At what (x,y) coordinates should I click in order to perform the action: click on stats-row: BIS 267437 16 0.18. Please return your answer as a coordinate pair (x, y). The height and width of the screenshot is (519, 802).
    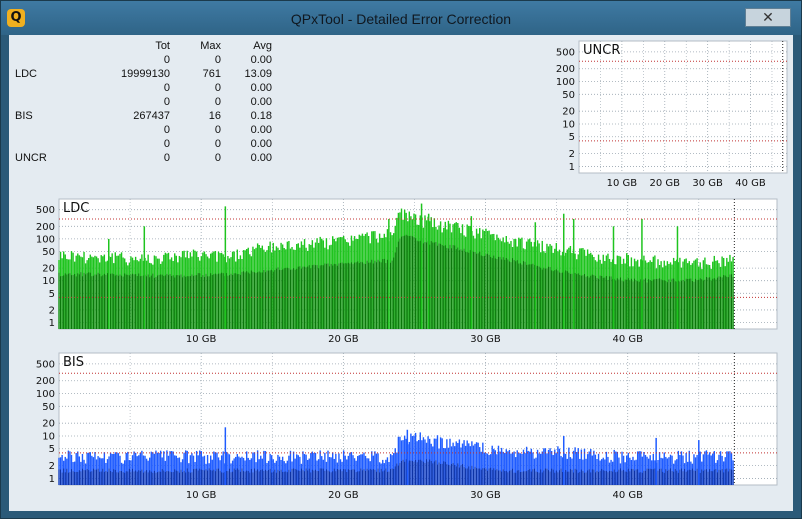
    Looking at the image, I should click on (143, 116).